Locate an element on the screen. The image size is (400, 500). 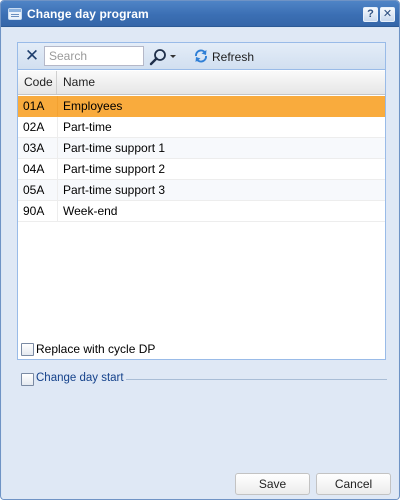
close-button: ✕ is located at coordinates (387, 14).